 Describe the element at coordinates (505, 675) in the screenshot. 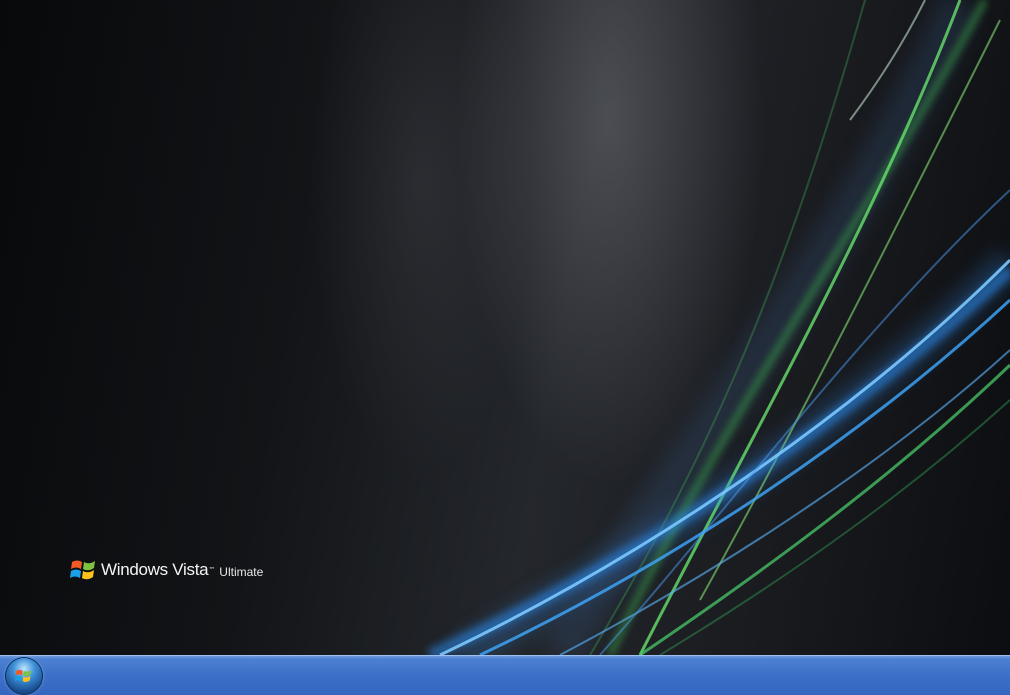

I see `taskbar` at that location.